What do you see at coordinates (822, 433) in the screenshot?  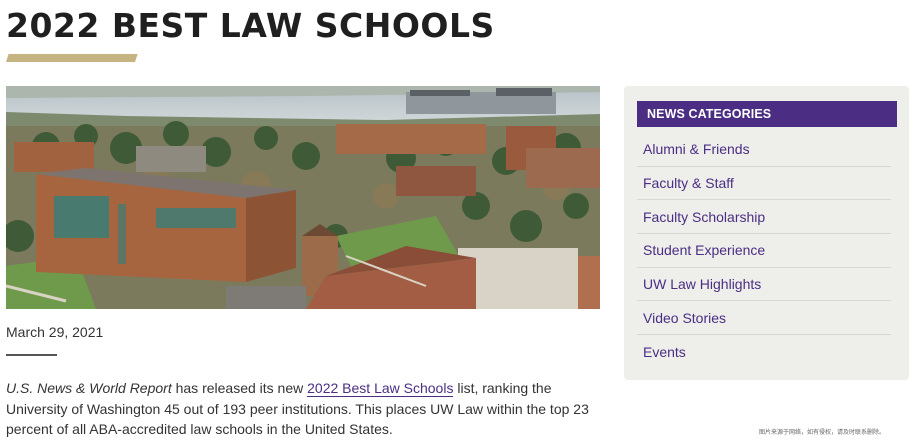 I see `image-source-notice: 图片来源于网络，如有侵权，请及时联系删除。` at bounding box center [822, 433].